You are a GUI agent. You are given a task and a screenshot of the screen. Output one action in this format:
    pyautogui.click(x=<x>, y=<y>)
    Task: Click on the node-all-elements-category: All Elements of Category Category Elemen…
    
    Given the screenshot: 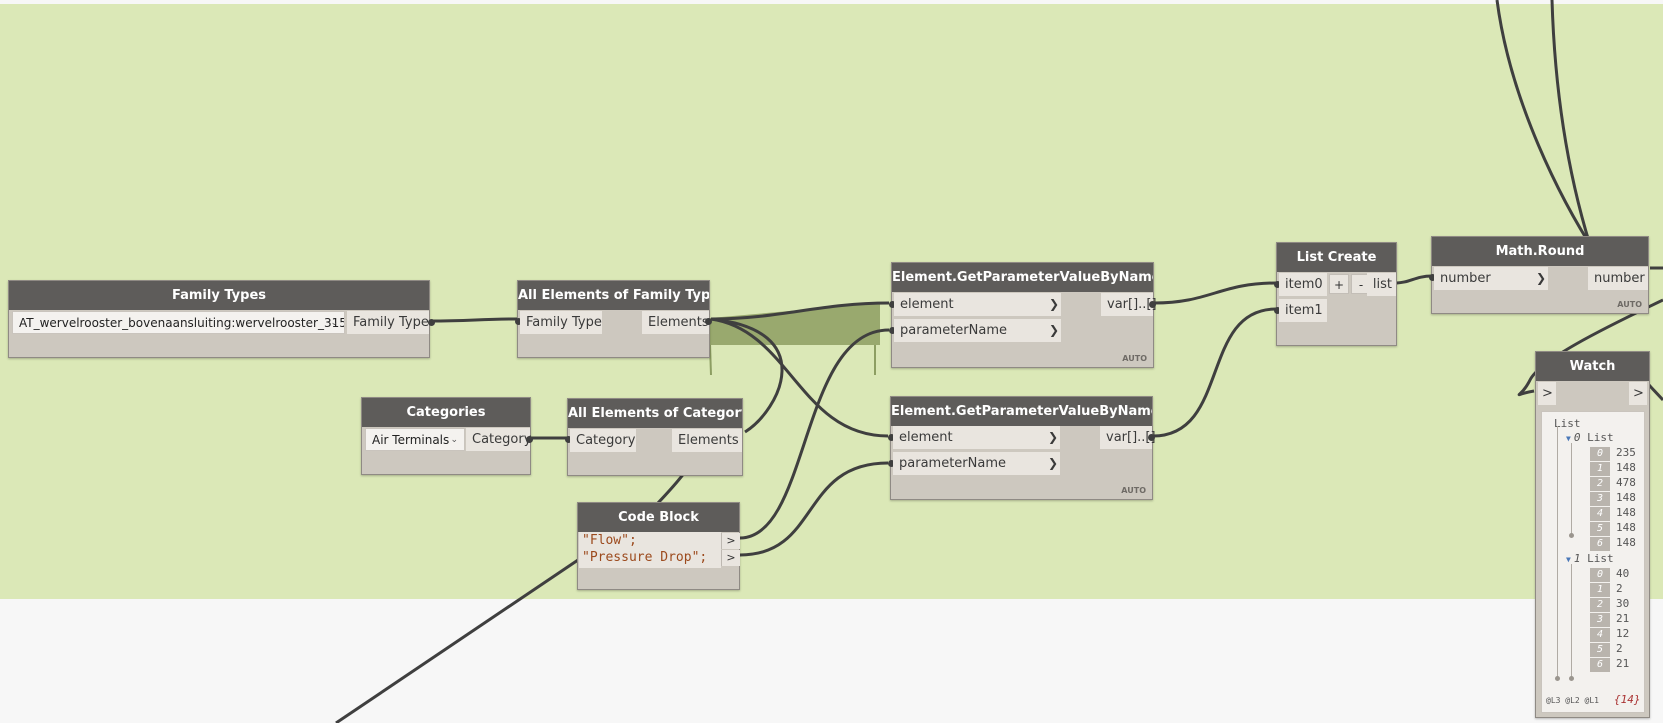 What is the action you would take?
    pyautogui.click(x=654, y=437)
    